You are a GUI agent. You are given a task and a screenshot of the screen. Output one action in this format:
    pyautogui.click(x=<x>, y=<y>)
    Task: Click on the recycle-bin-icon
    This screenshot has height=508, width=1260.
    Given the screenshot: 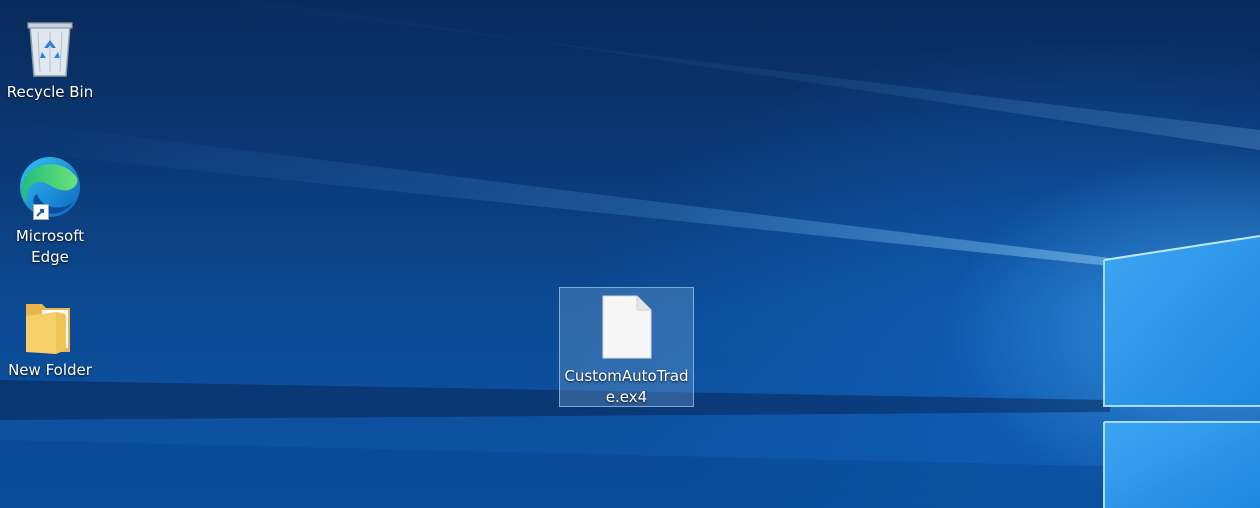 What is the action you would take?
    pyautogui.click(x=50, y=49)
    